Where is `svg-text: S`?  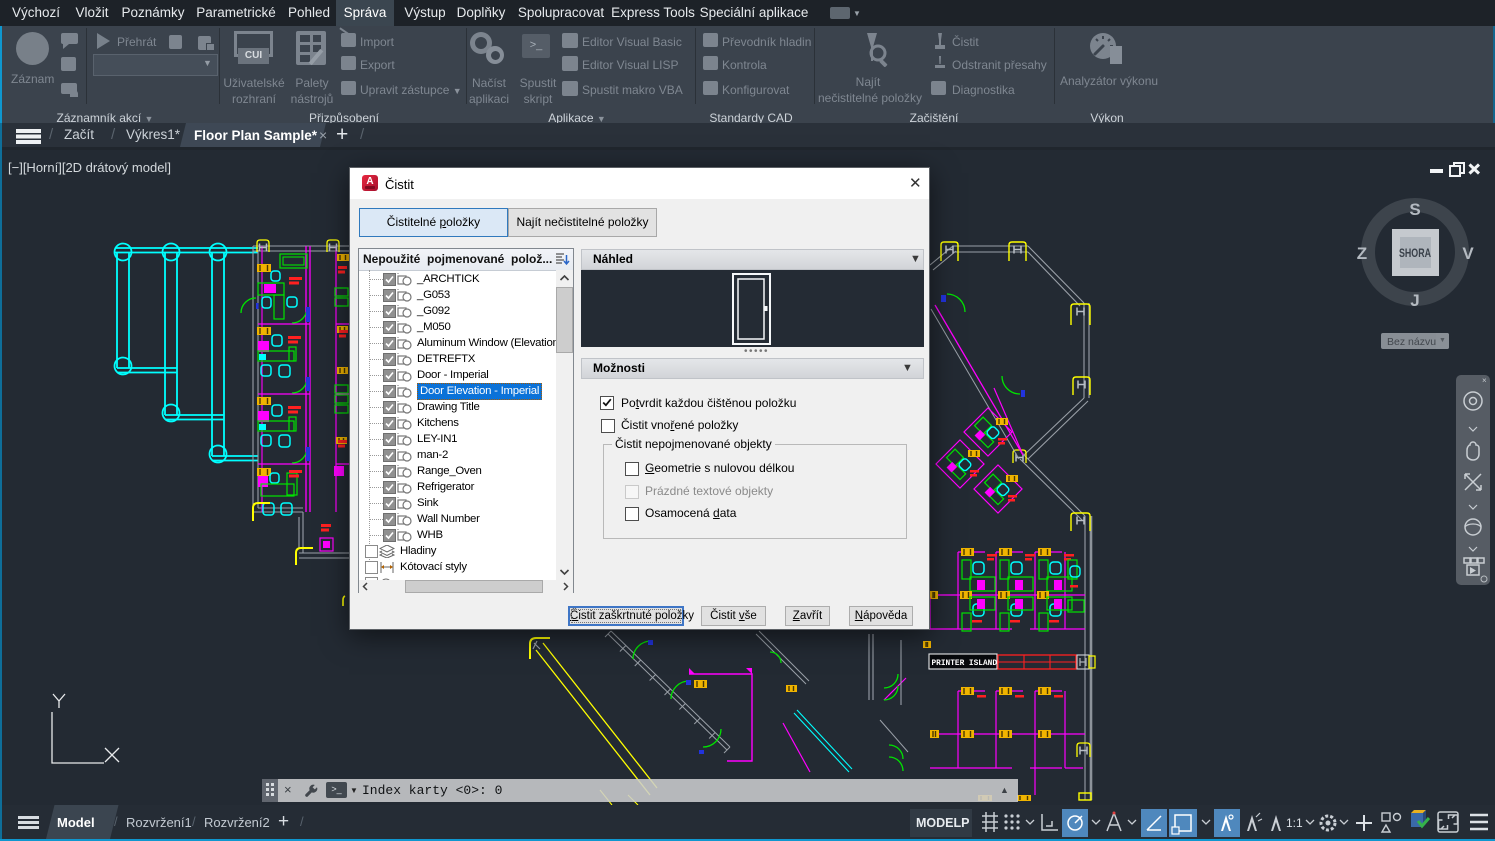
svg-text: S is located at coordinates (1414, 209).